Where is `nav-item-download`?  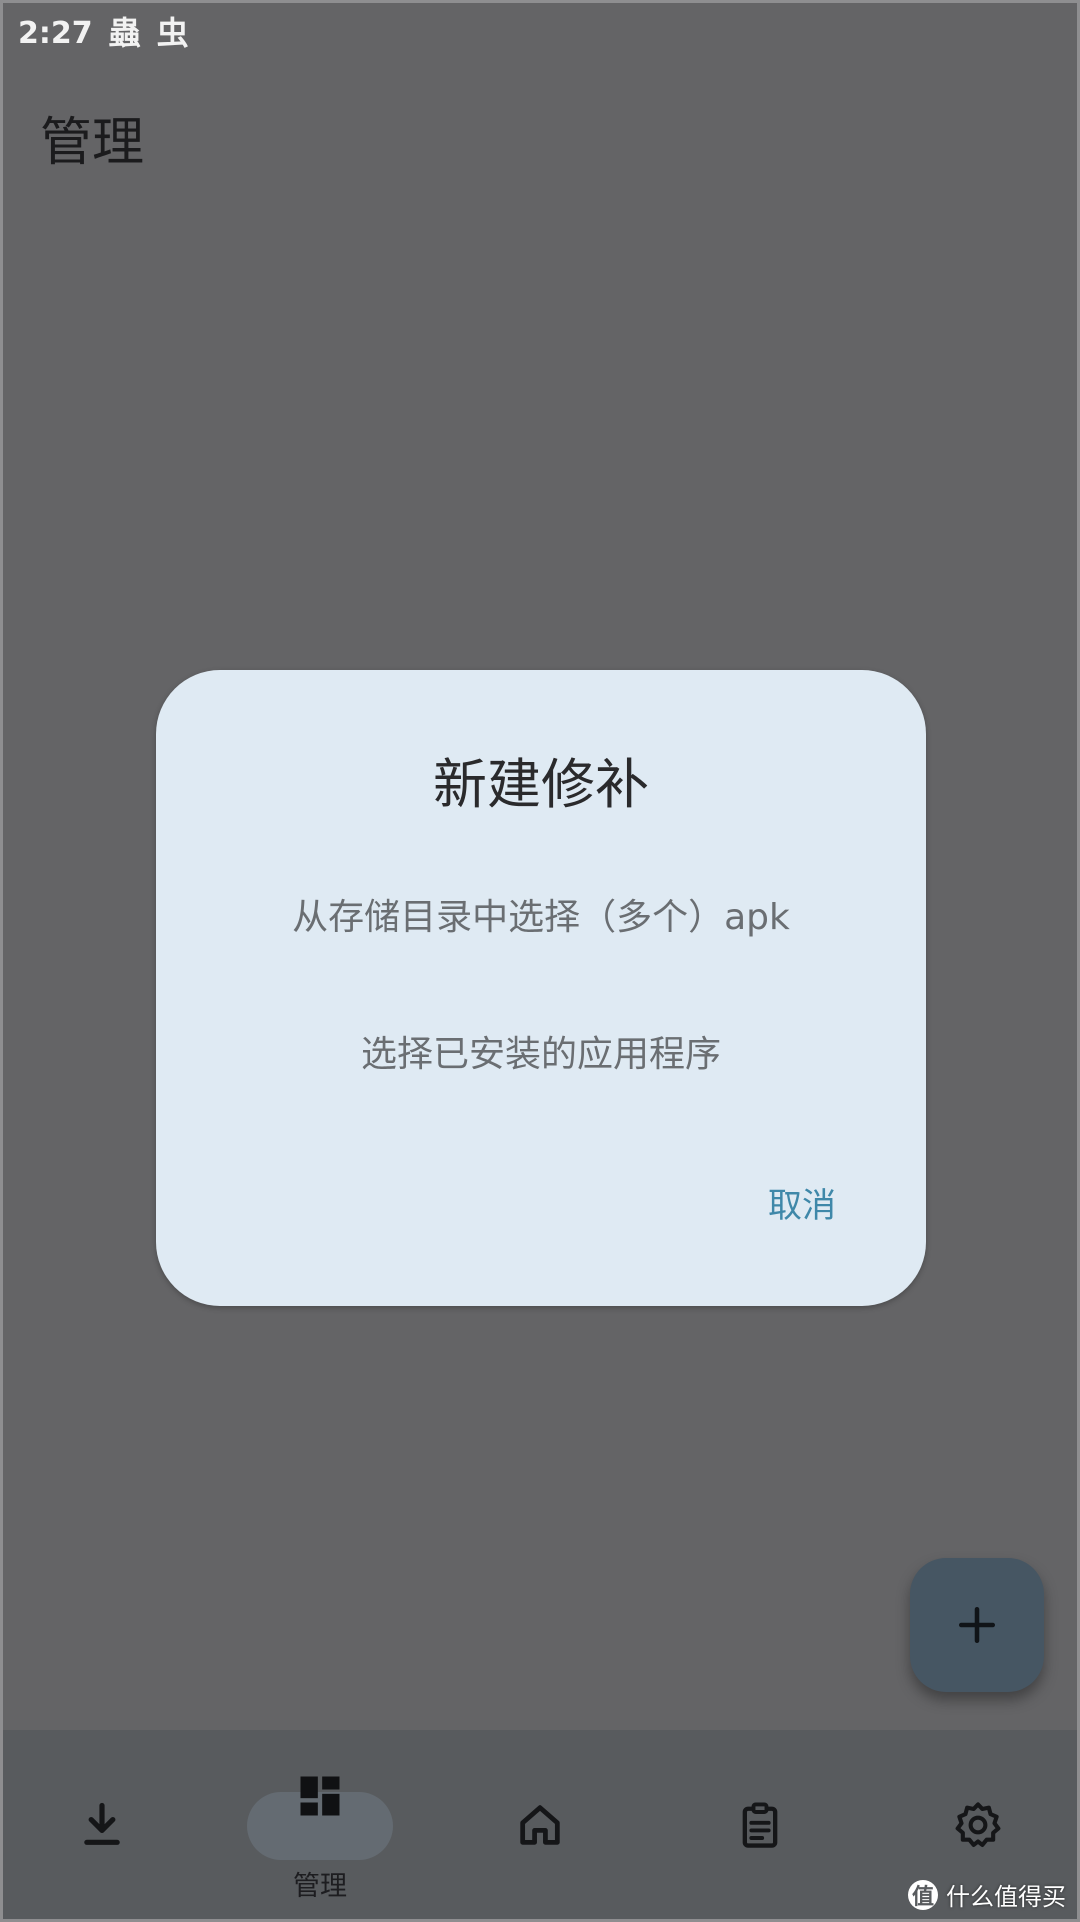 nav-item-download is located at coordinates (102, 1826).